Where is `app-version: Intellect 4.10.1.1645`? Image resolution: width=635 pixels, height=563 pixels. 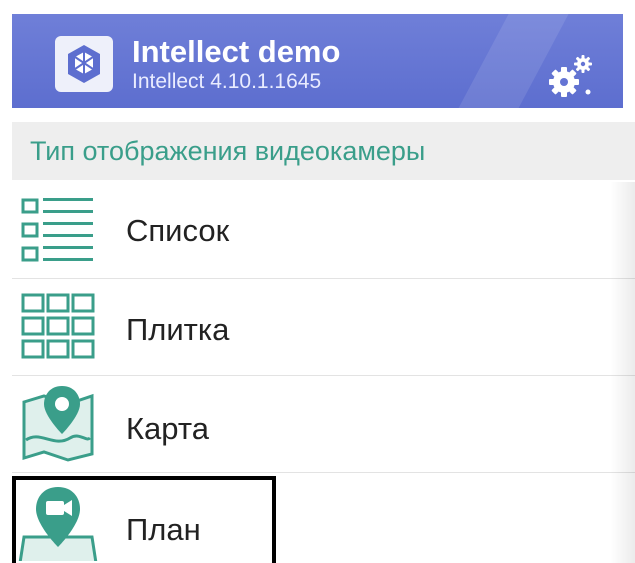 app-version: Intellect 4.10.1.1645 is located at coordinates (227, 81).